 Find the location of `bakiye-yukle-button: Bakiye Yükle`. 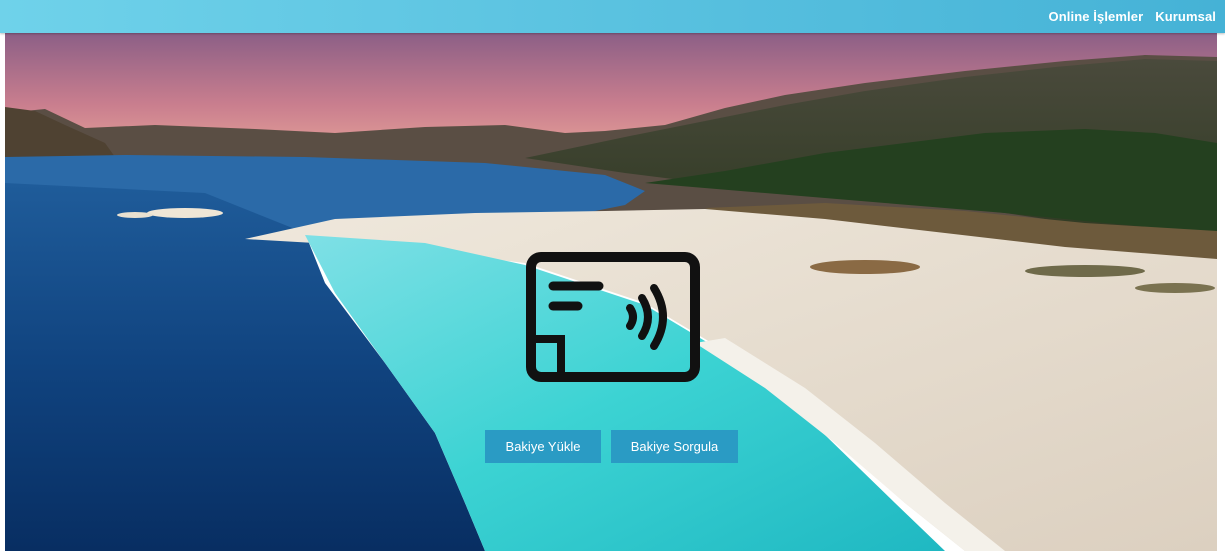

bakiye-yukle-button: Bakiye Yükle is located at coordinates (543, 446).